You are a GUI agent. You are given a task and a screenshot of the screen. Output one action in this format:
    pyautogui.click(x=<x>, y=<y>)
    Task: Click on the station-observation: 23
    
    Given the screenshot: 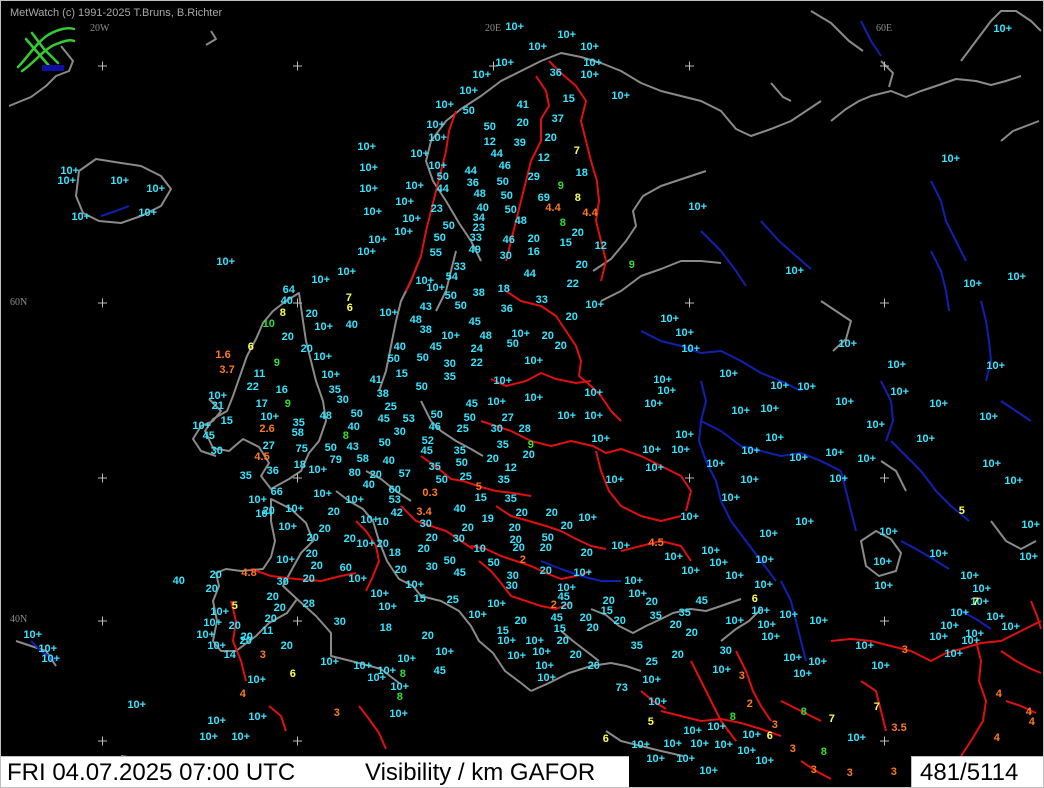 What is the action you would take?
    pyautogui.click(x=436, y=209)
    